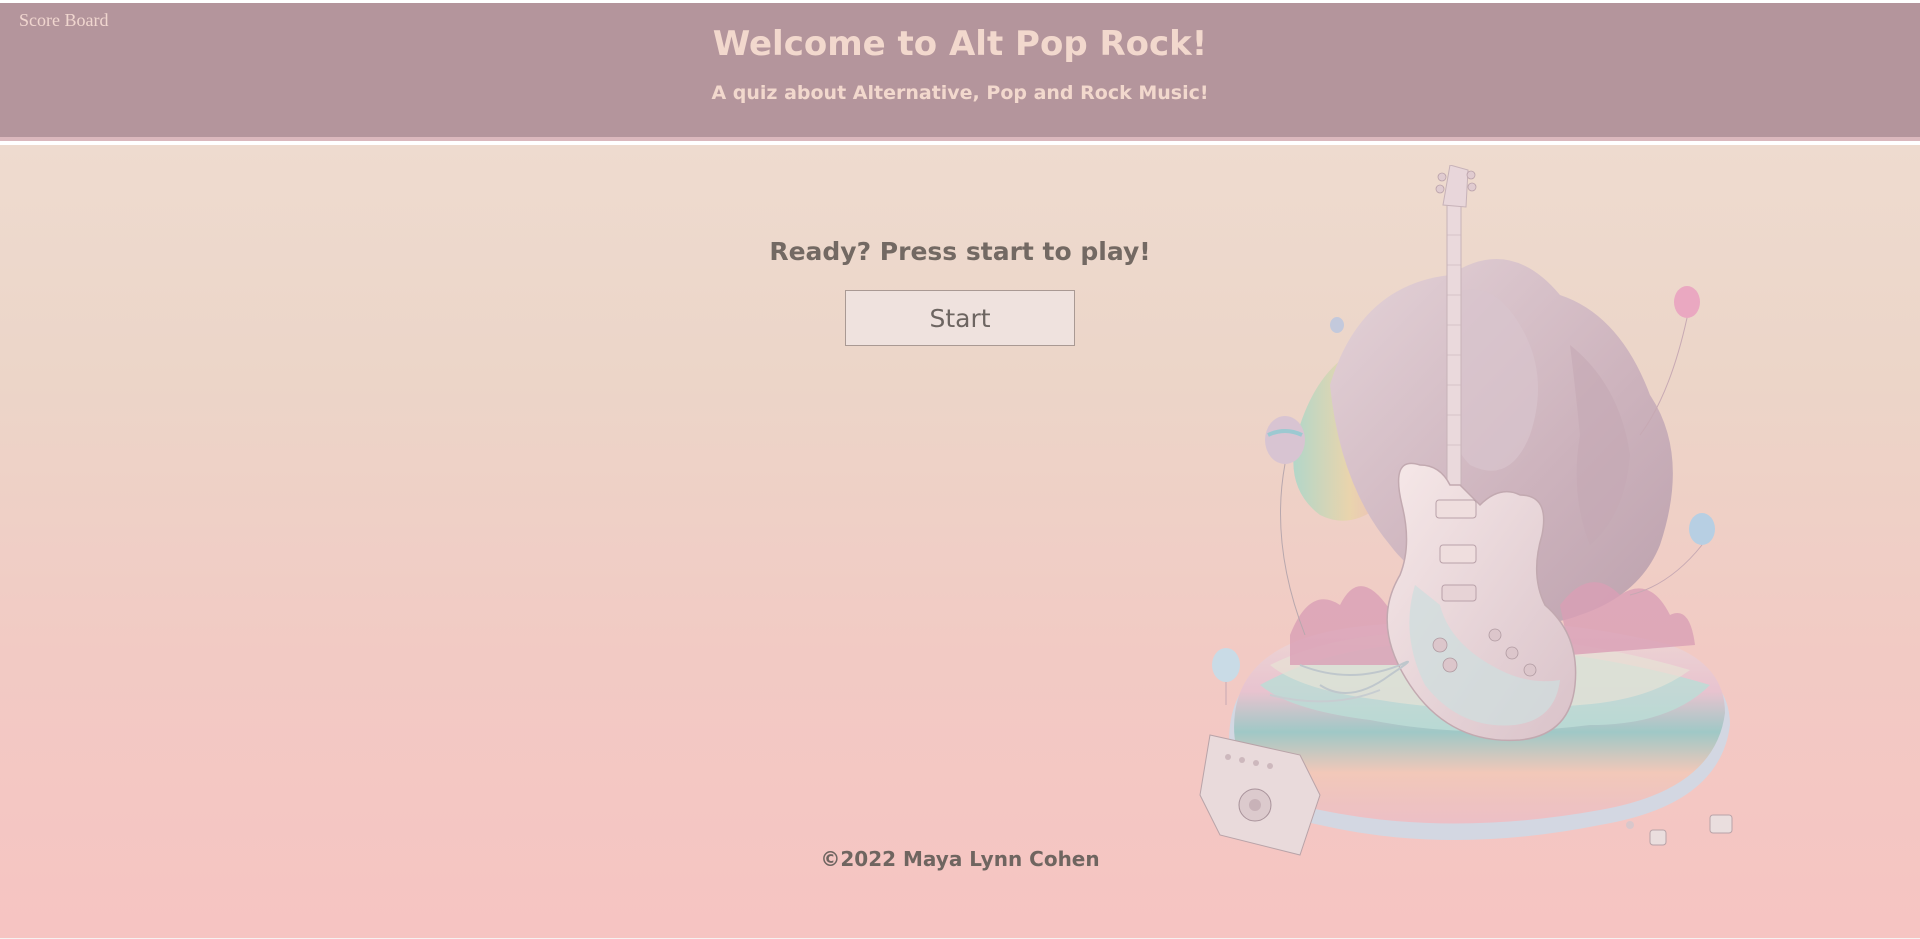  Describe the element at coordinates (1285, 526) in the screenshot. I see `balloon-left` at that location.